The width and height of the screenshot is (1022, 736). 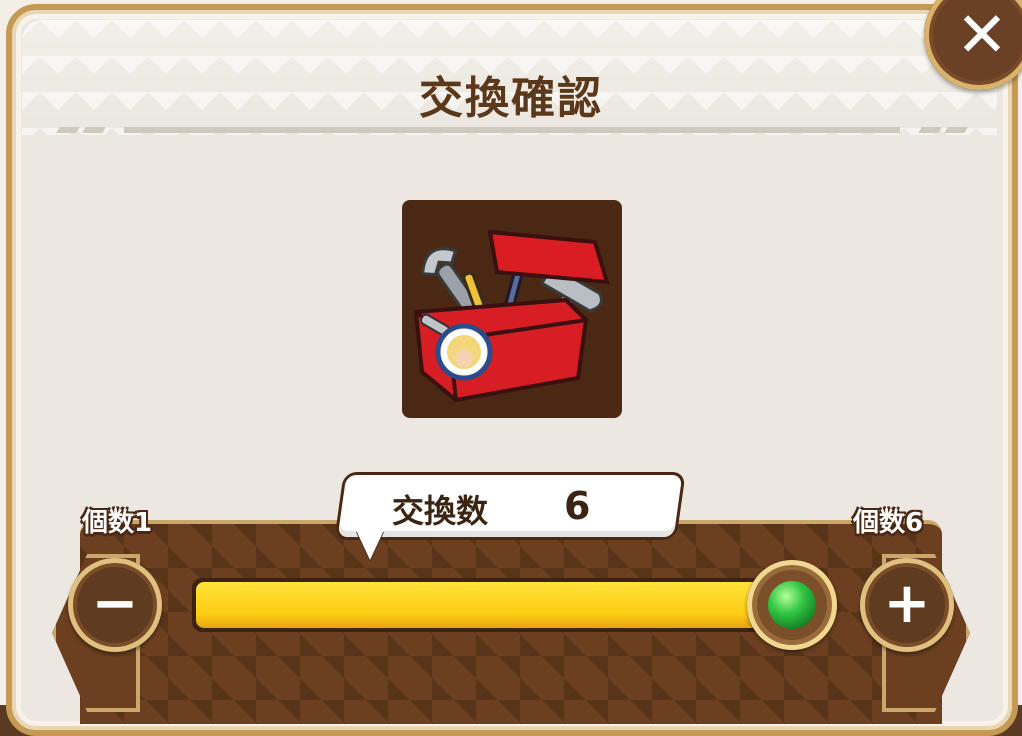 What do you see at coordinates (510, 506) in the screenshot?
I see `quantity-bubble` at bounding box center [510, 506].